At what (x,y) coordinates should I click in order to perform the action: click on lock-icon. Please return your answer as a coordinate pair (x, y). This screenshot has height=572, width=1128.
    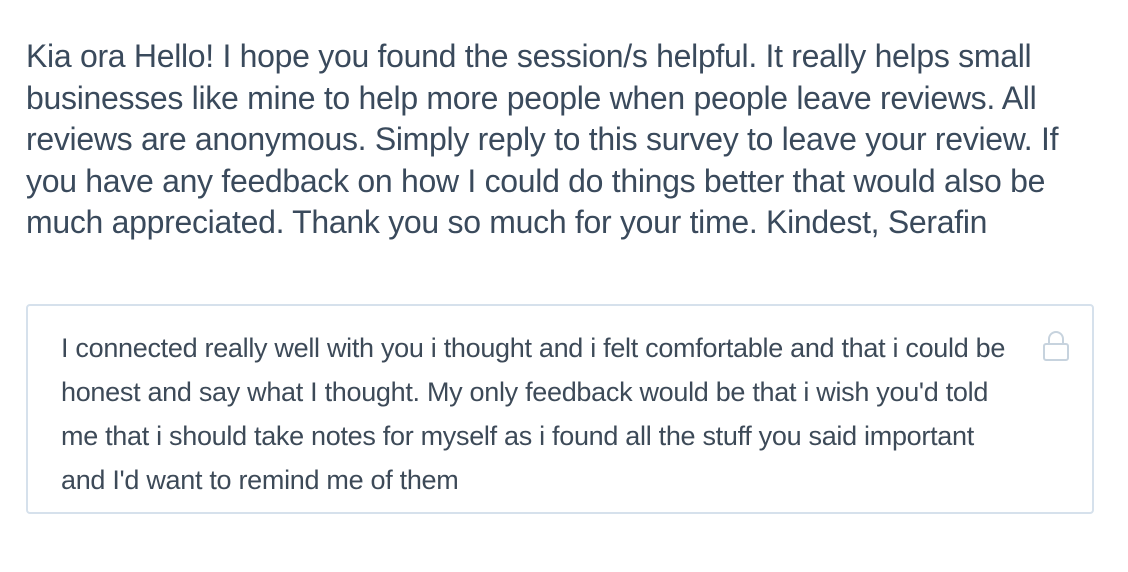
    Looking at the image, I should click on (1056, 346).